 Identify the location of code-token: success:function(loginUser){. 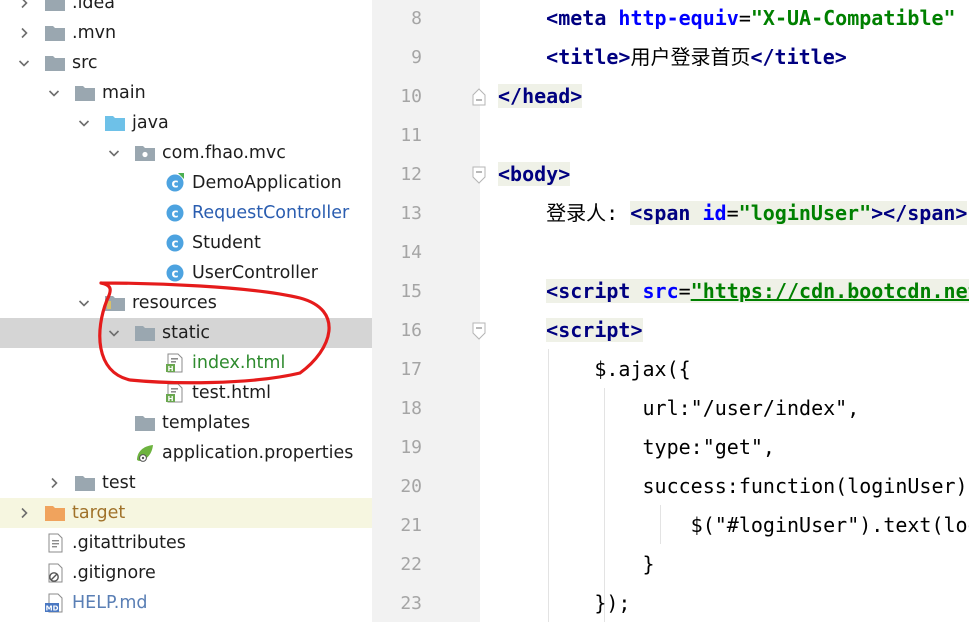
(733, 486).